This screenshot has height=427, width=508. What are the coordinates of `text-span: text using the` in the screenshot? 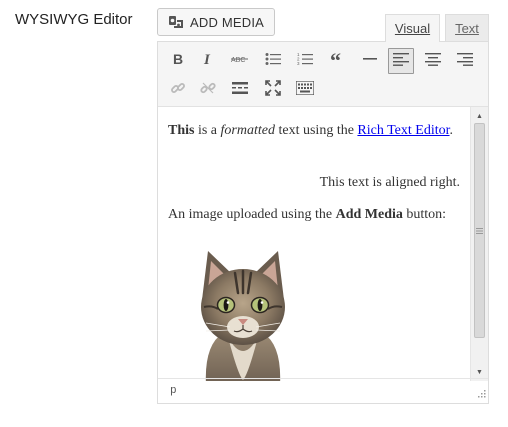 It's located at (316, 130).